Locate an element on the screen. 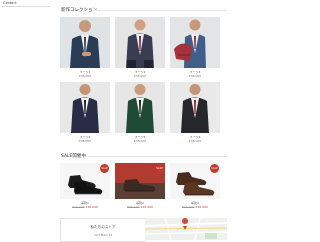 The image size is (320, 242). sidebar-contact-link: Contact is located at coordinates (10, 3).